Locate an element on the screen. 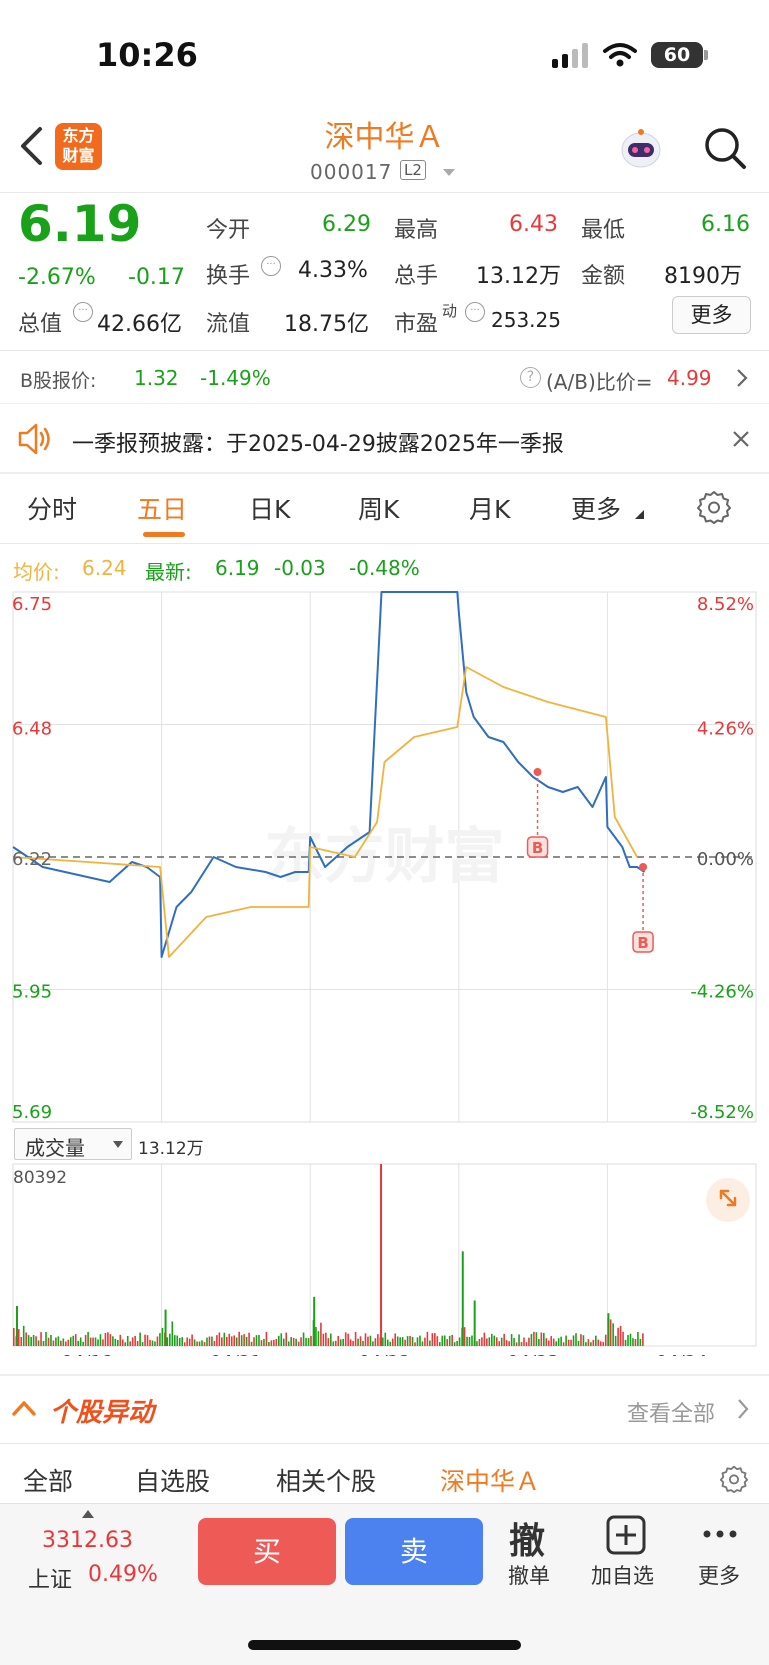 This screenshot has width=769, height=1665. notice-text: 一季报预披露：于2025-04-29披露2025年一季报 is located at coordinates (318, 442).